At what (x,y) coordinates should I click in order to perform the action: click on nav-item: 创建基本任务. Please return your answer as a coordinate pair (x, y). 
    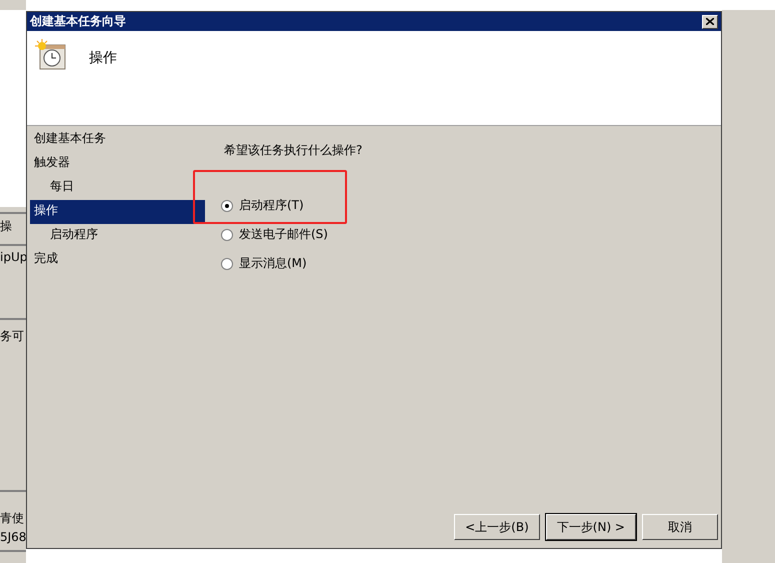
    Looking at the image, I should click on (117, 140).